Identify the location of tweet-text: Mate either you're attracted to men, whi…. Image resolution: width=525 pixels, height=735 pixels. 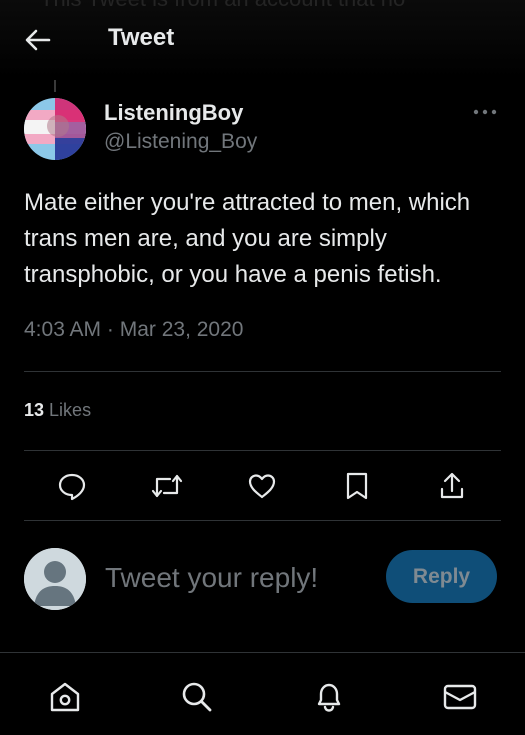
(247, 238).